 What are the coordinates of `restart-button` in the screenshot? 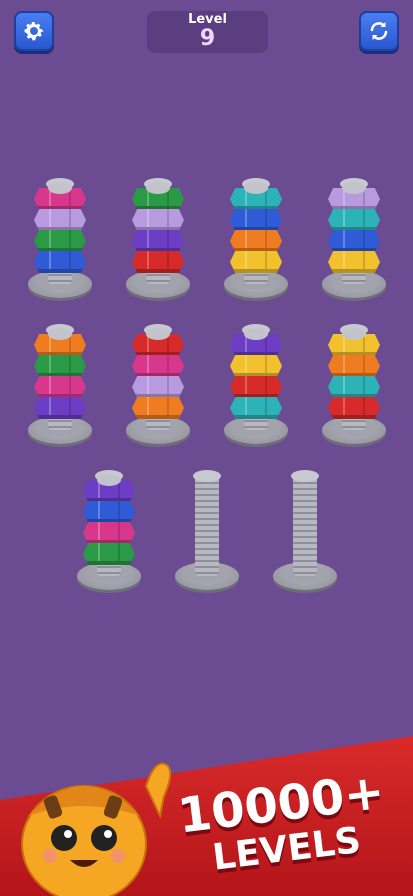 It's located at (379, 31).